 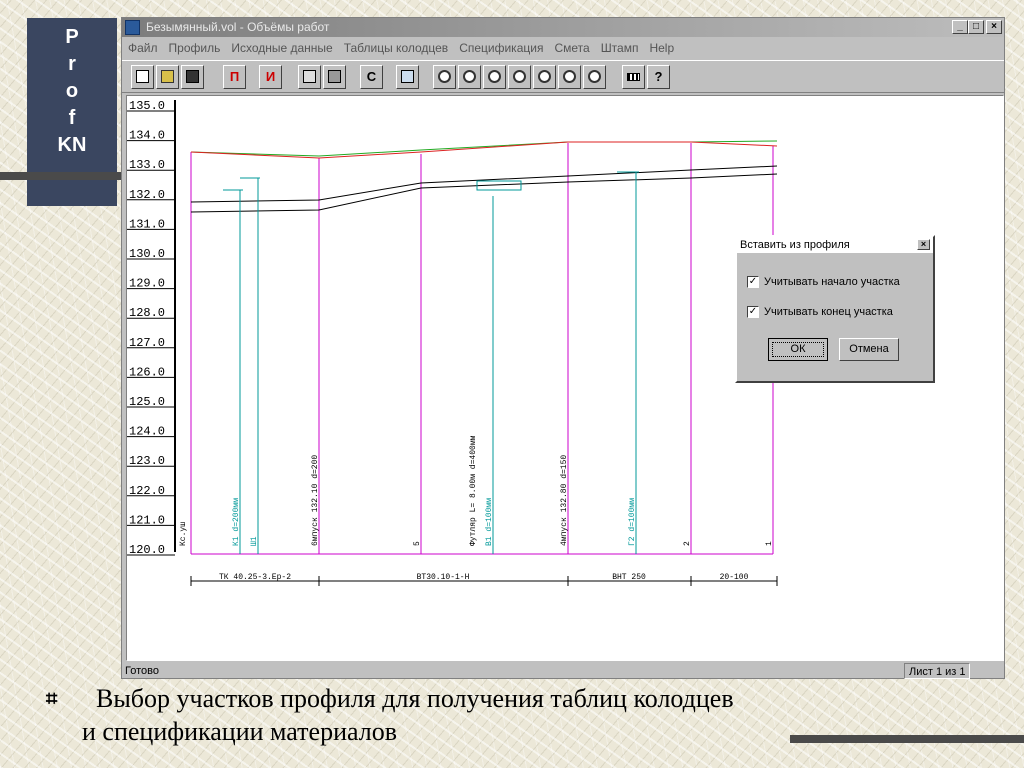 I want to click on select-button, so click(x=633, y=77).